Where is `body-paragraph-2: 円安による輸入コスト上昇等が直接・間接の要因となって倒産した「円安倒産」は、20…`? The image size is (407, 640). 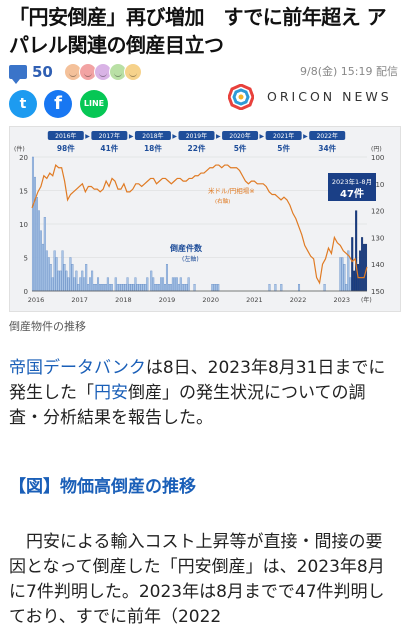
body-paragraph-2: 円安による輸入コスト上昇等が直接・間接の要因となって倒産した「円安倒産」は、20… is located at coordinates (204, 580).